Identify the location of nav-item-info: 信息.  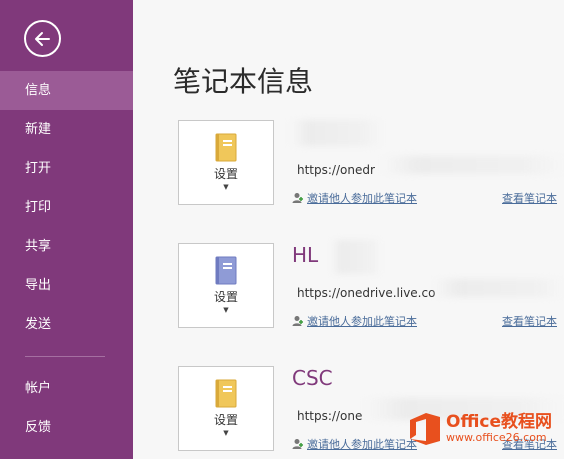
(66, 90).